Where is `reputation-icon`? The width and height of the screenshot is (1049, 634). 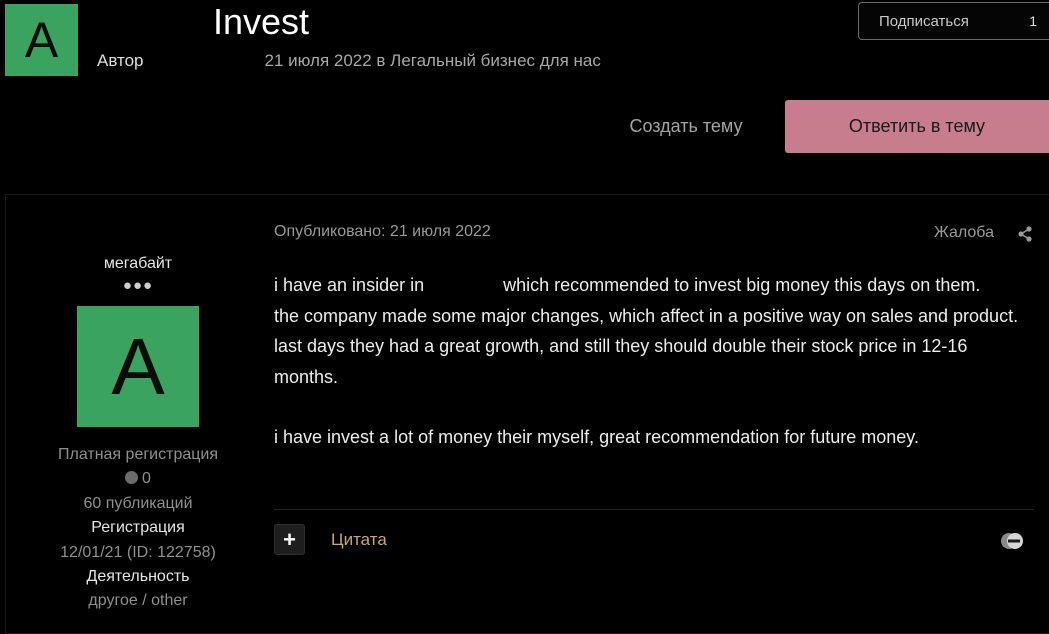
reputation-icon is located at coordinates (132, 478).